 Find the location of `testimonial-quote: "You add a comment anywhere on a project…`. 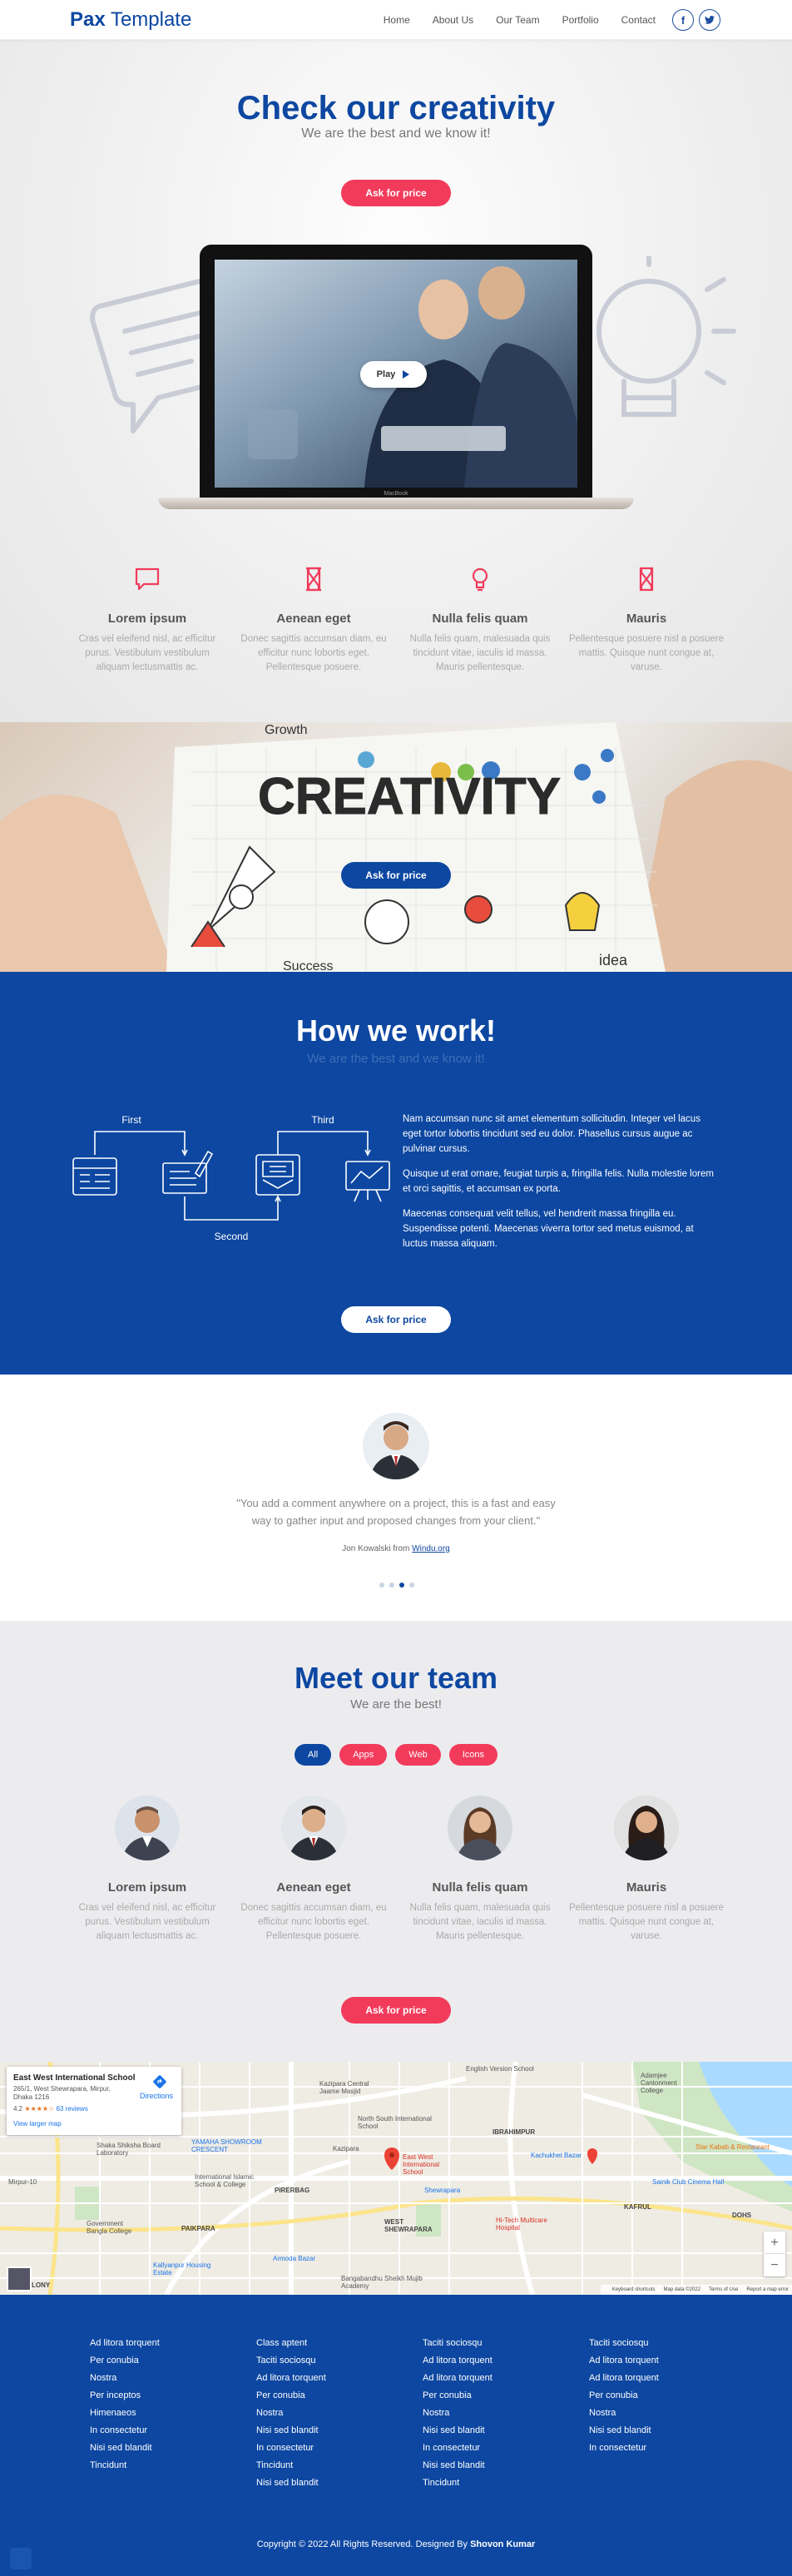

testimonial-quote: "You add a comment anywhere on a project… is located at coordinates (396, 1512).